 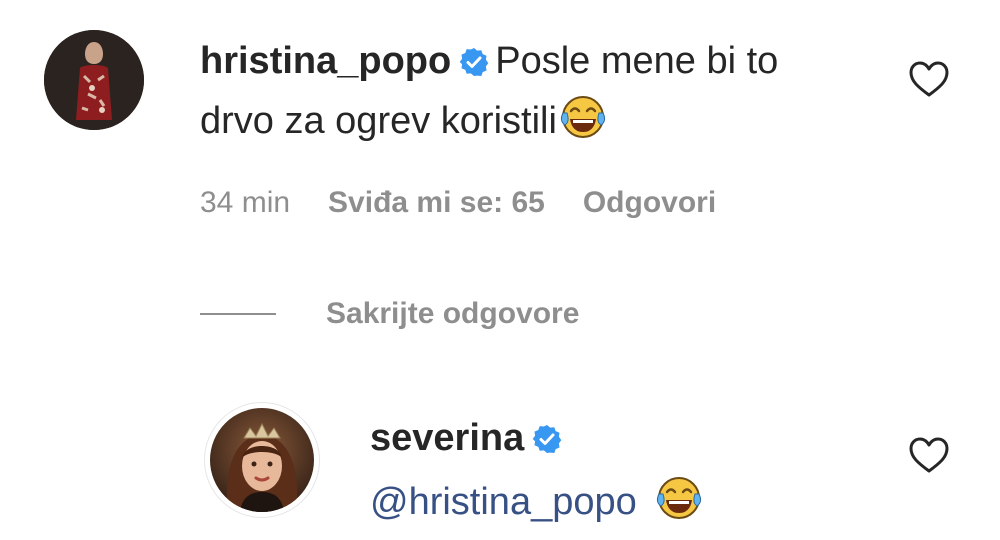 What do you see at coordinates (637, 61) in the screenshot?
I see `comment-text-line1: Posle mene bi to` at bounding box center [637, 61].